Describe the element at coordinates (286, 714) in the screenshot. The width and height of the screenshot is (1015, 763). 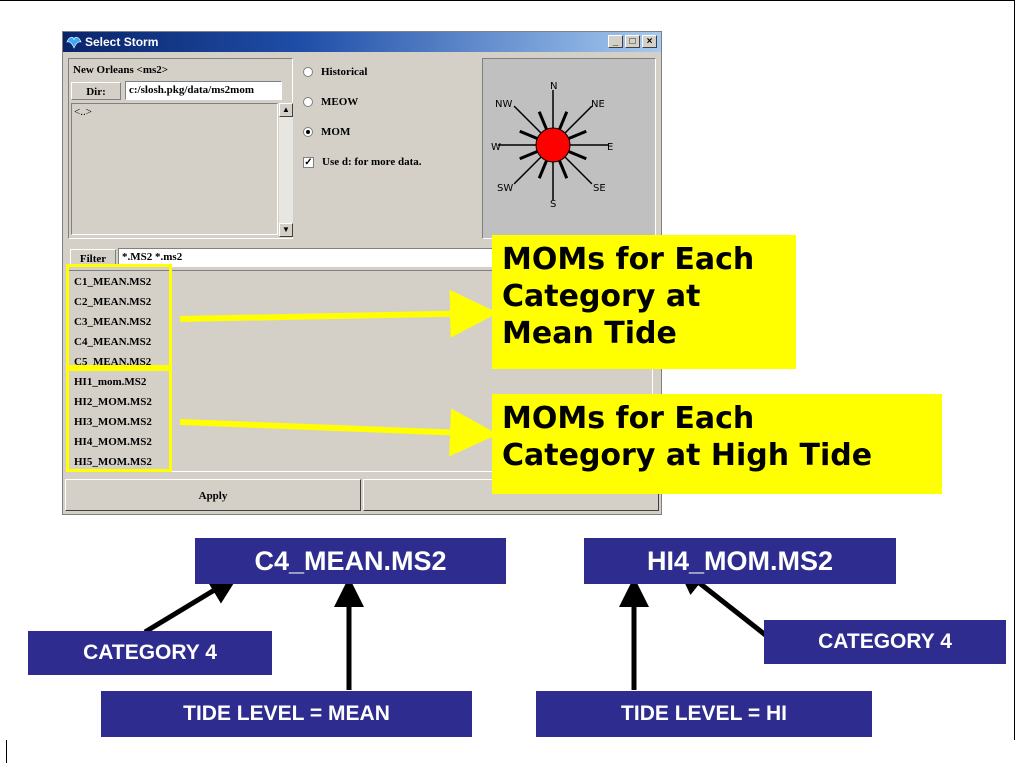
I see `tide-mean-label: TIDE LEVEL = MEAN` at that location.